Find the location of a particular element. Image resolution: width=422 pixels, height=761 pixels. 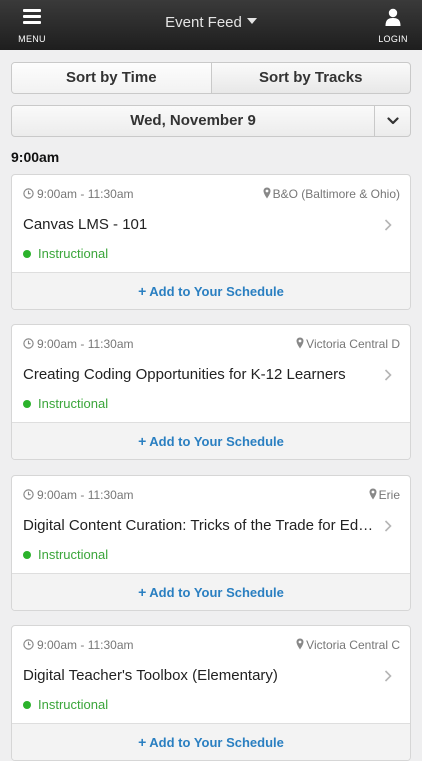

login-button: LOGIN is located at coordinates (393, 26).